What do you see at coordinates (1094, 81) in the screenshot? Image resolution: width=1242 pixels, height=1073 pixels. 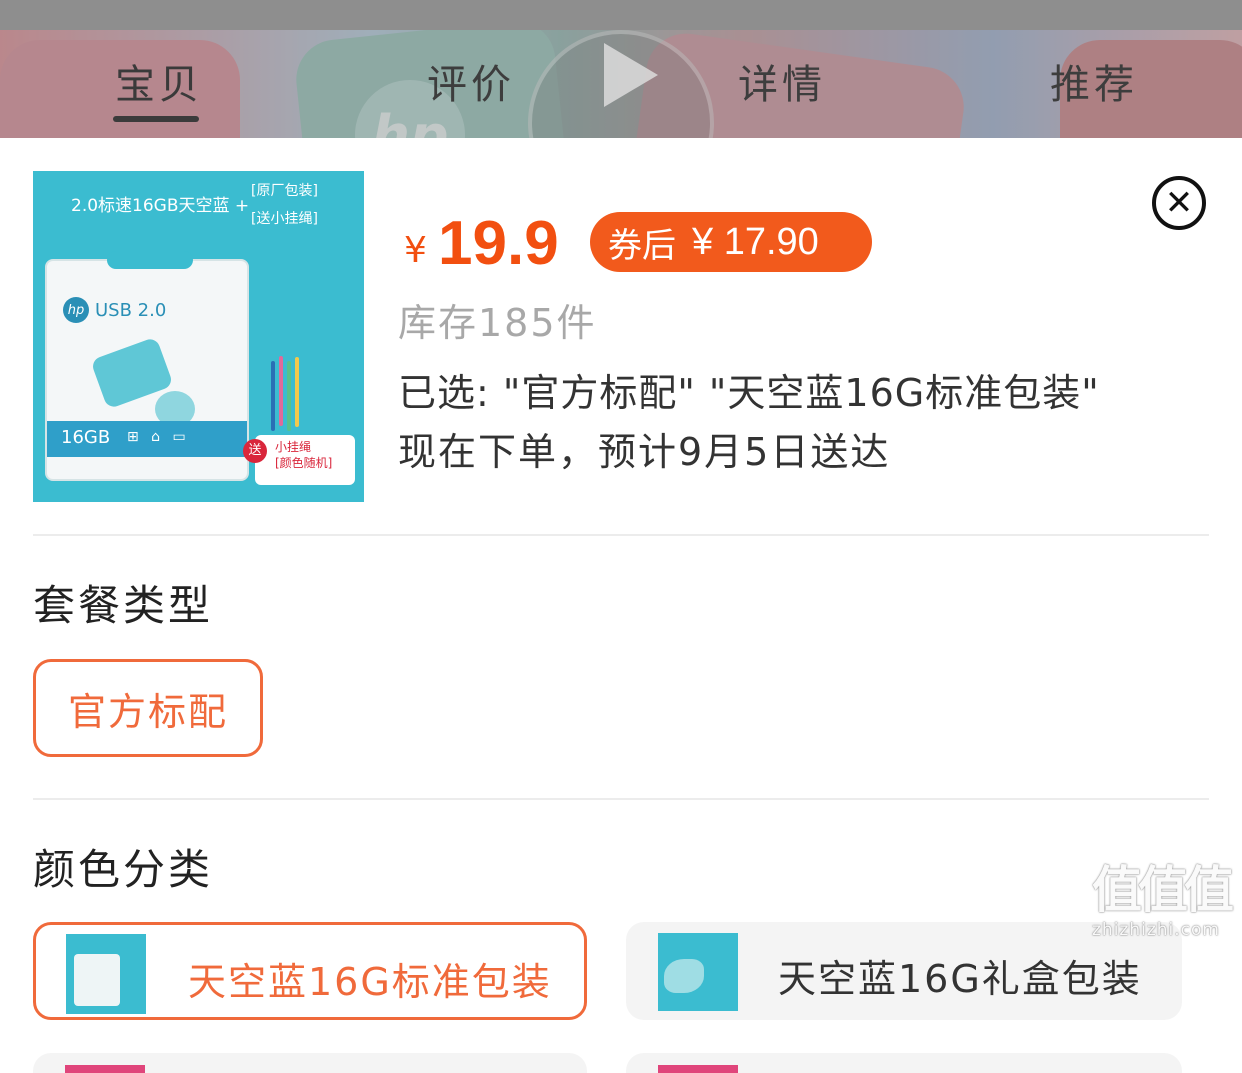 I see `tab-recommend: 推荐` at bounding box center [1094, 81].